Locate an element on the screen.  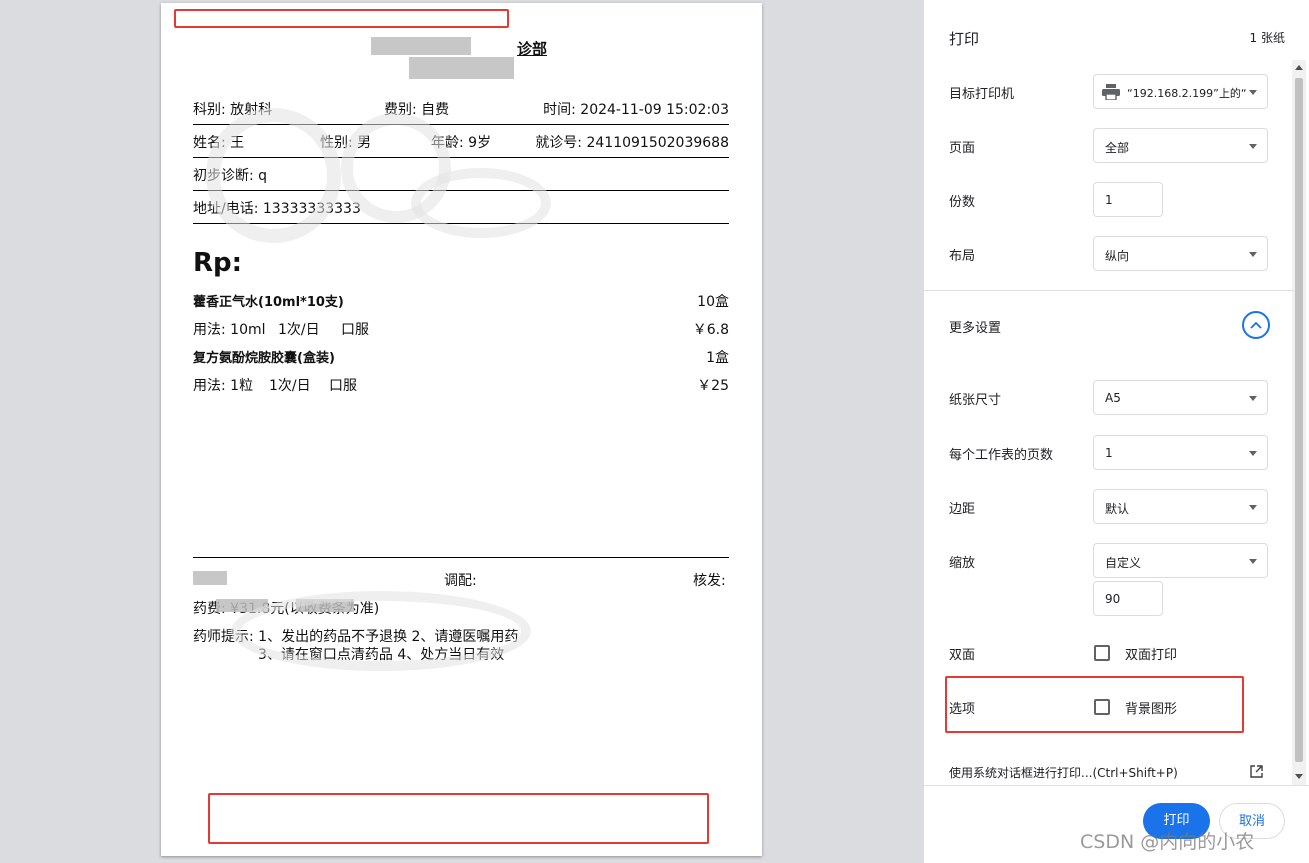
margins-select: 默认 is located at coordinates (1180, 506).